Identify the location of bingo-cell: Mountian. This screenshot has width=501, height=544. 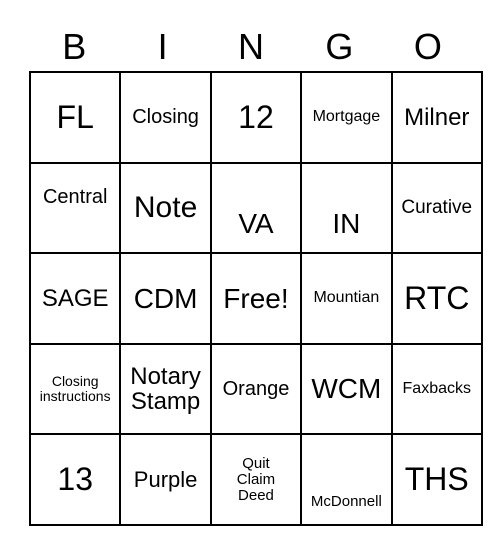
(346, 298).